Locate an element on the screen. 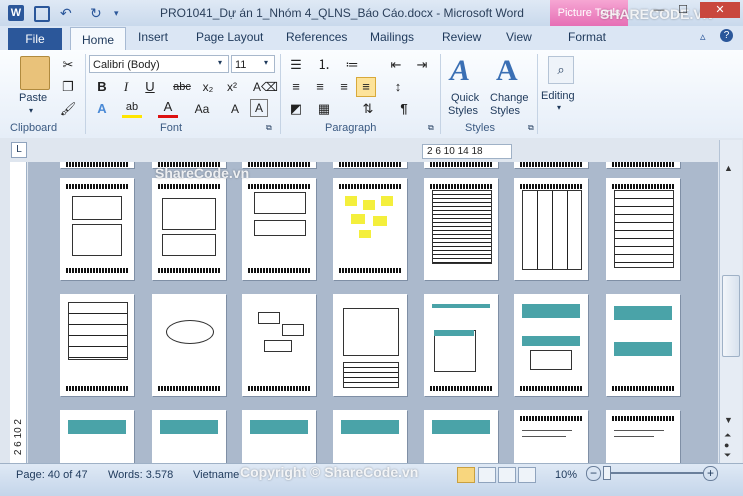 The width and height of the screenshot is (743, 496). zoom-level: 10% is located at coordinates (566, 475).